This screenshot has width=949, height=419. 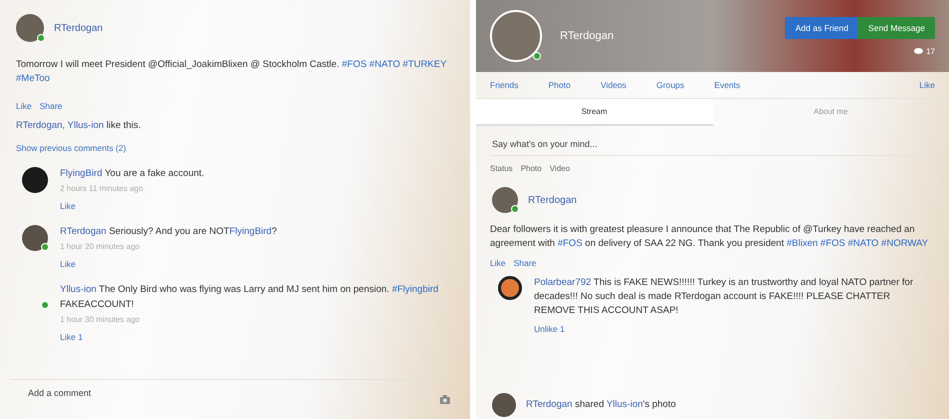 I want to click on comment-time: 2 hours 11 minutes ago, so click(x=102, y=188).